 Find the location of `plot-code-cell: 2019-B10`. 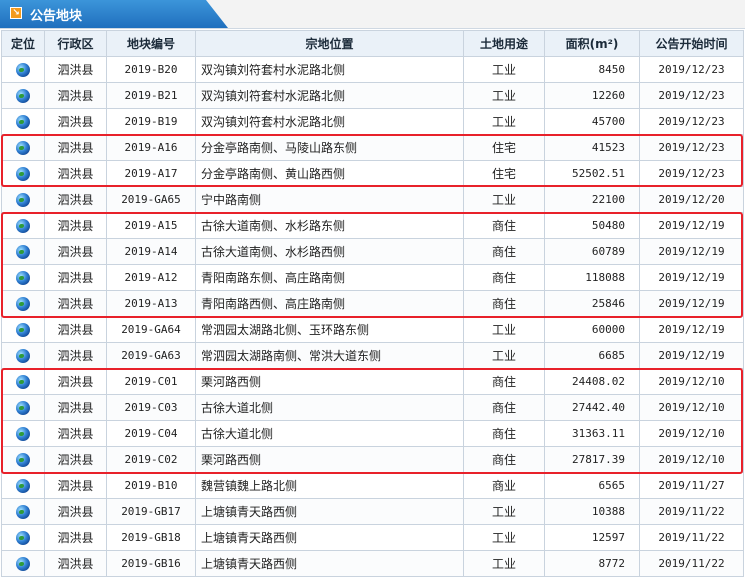

plot-code-cell: 2019-B10 is located at coordinates (151, 485).